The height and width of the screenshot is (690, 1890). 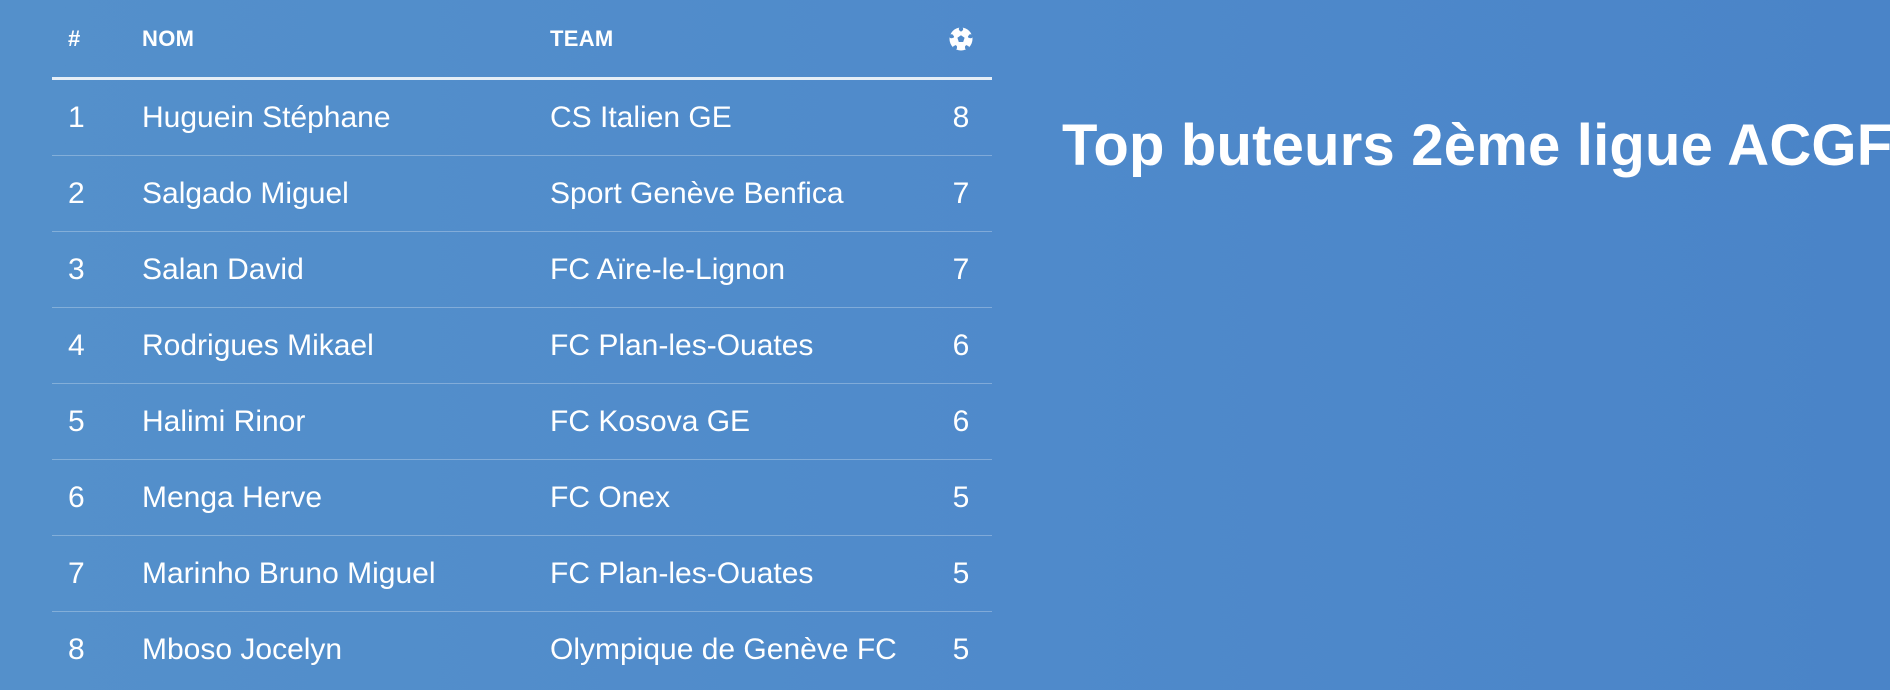 I want to click on header-rank: #, so click(x=74, y=38).